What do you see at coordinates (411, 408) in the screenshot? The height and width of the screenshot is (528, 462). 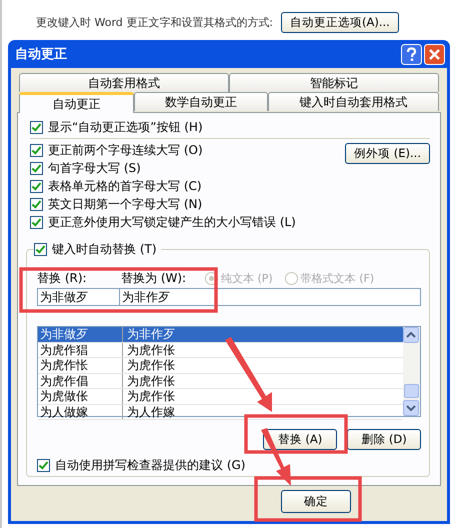 I see `scroll-down-icon` at bounding box center [411, 408].